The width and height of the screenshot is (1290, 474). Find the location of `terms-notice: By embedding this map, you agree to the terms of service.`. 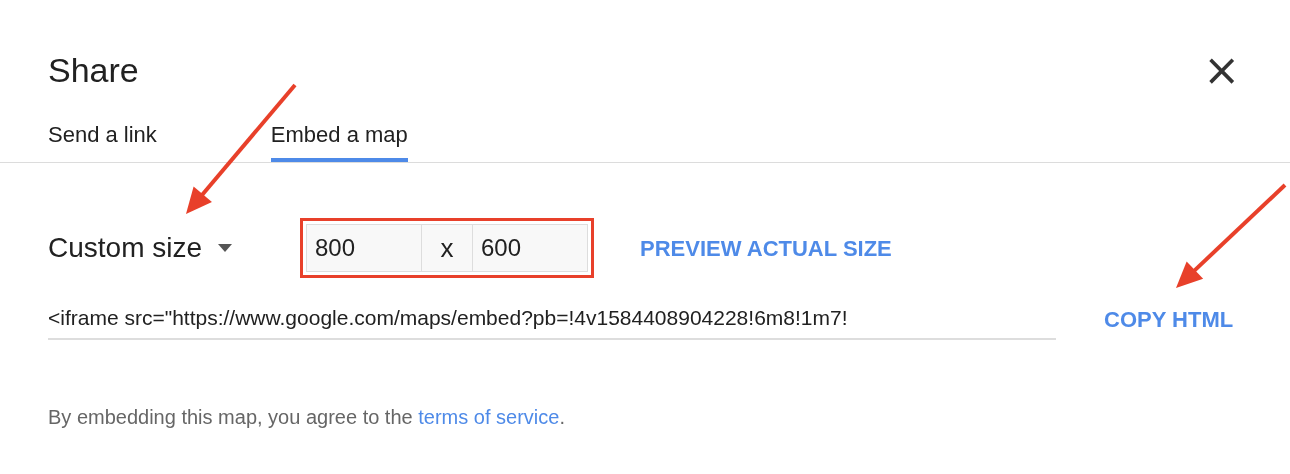

terms-notice: By embedding this map, you agree to the terms of service. is located at coordinates (306, 417).